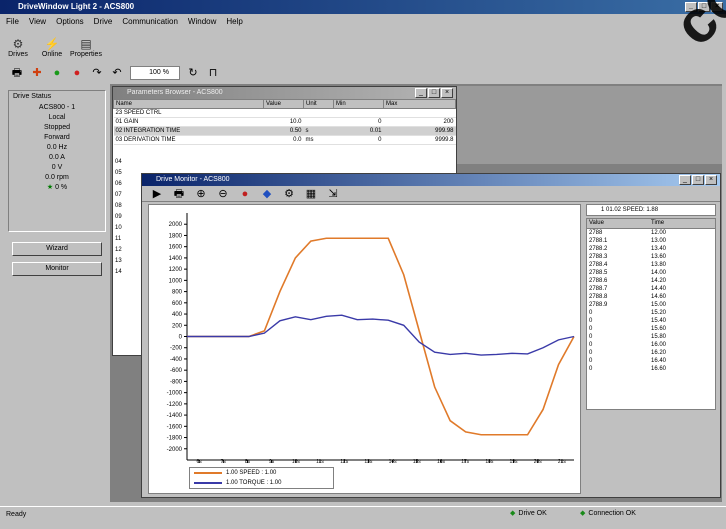  Describe the element at coordinates (419, 104) in the screenshot. I see `col-max: Max` at that location.